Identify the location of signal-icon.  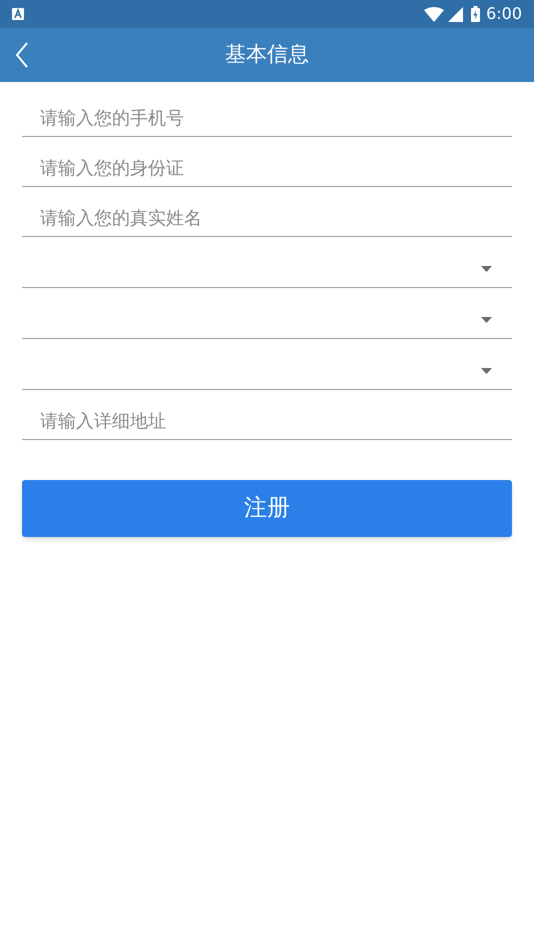
(456, 14).